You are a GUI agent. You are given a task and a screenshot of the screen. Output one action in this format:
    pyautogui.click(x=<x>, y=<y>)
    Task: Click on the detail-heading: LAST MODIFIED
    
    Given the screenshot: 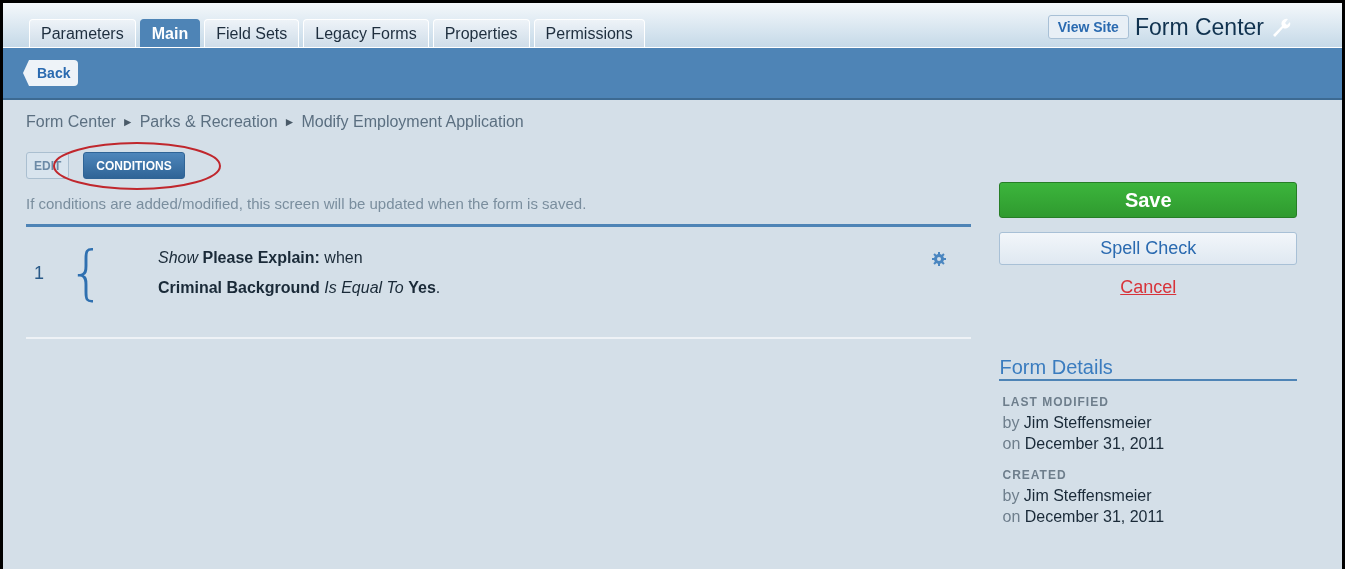 What is the action you would take?
    pyautogui.click(x=1056, y=402)
    